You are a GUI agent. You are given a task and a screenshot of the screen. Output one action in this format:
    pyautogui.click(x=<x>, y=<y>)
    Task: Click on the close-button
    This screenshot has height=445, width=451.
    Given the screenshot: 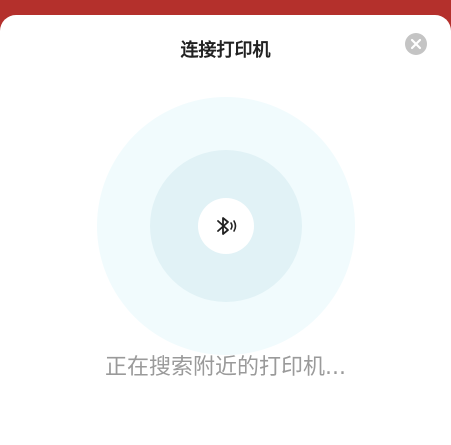 What is the action you would take?
    pyautogui.click(x=416, y=44)
    